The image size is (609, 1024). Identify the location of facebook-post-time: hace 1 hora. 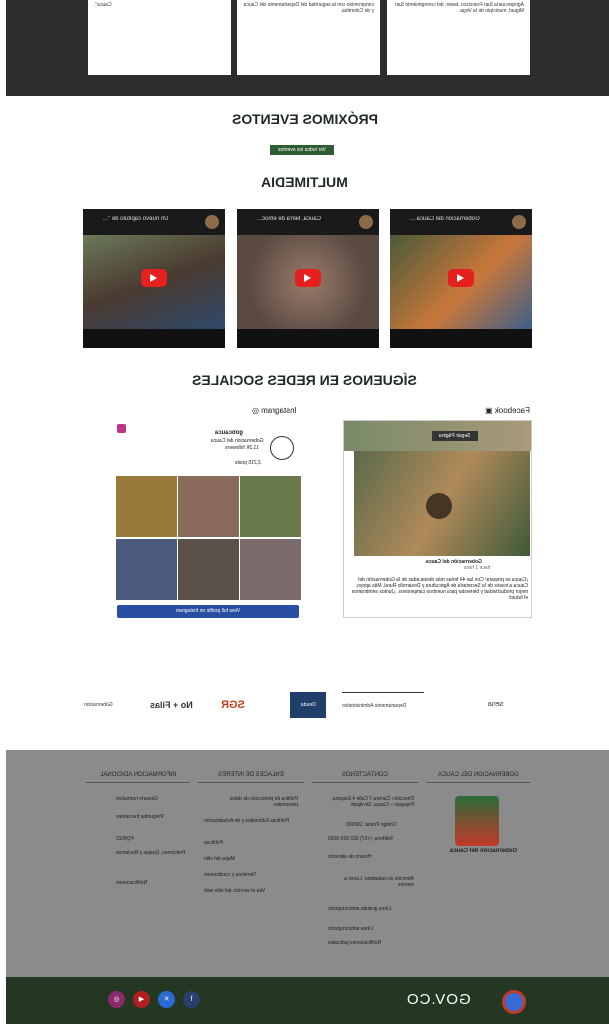
(477, 568).